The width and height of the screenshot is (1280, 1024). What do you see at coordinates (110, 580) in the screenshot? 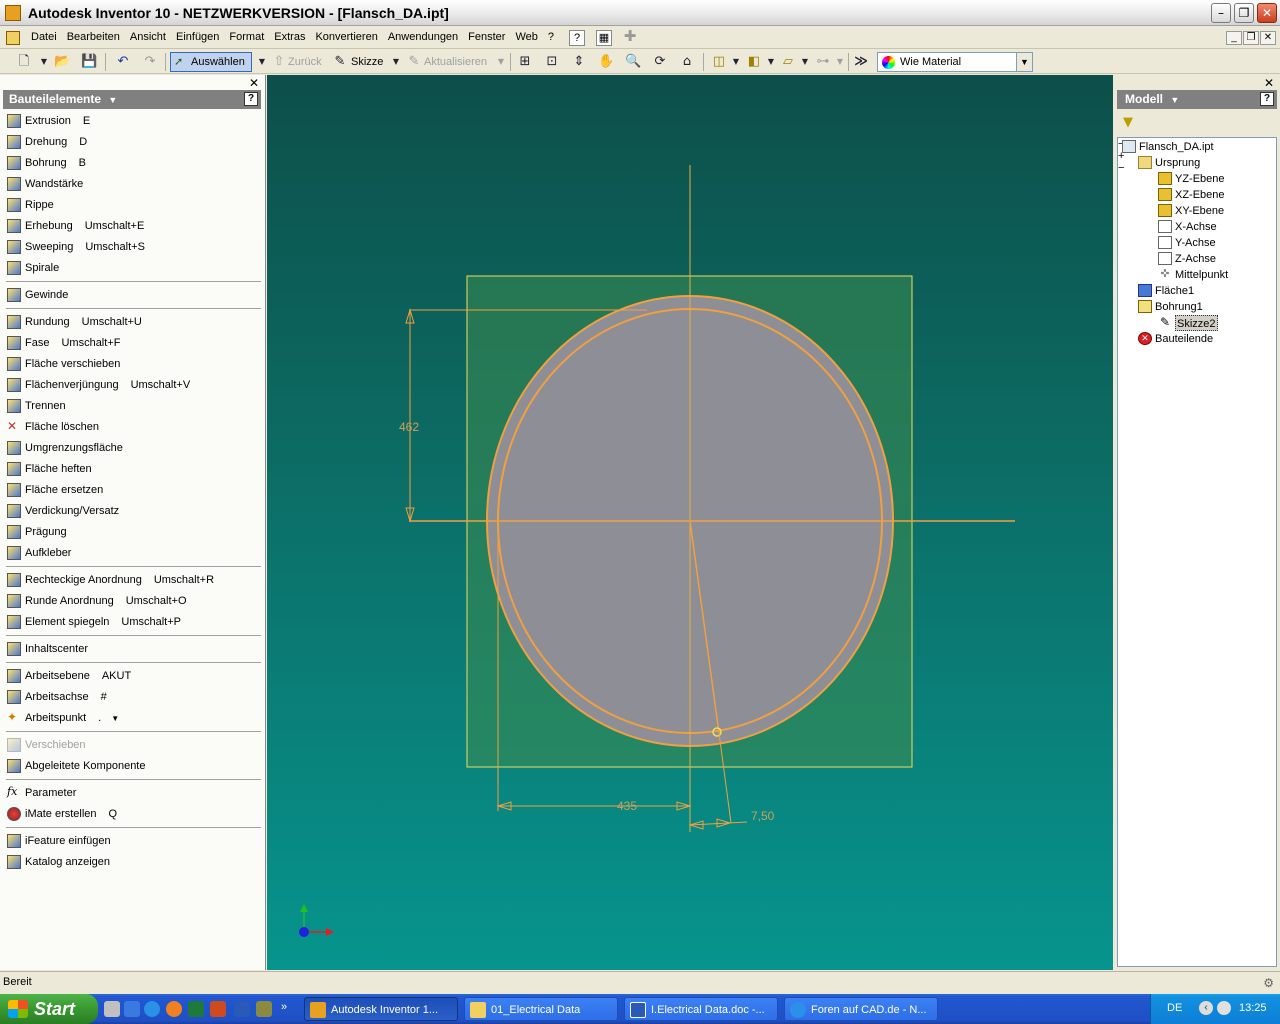
I see `feature-rechteckige-anordnung: Rechteckige Anordnung Umschalt+R` at bounding box center [110, 580].